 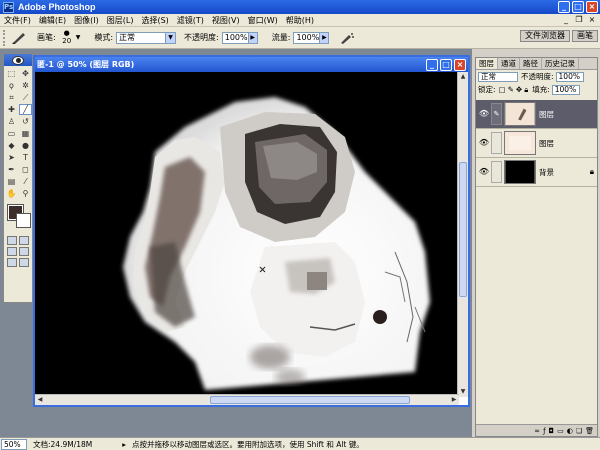 I want to click on horizontal-scrollbar: ◀ ▶, so click(x=247, y=399).